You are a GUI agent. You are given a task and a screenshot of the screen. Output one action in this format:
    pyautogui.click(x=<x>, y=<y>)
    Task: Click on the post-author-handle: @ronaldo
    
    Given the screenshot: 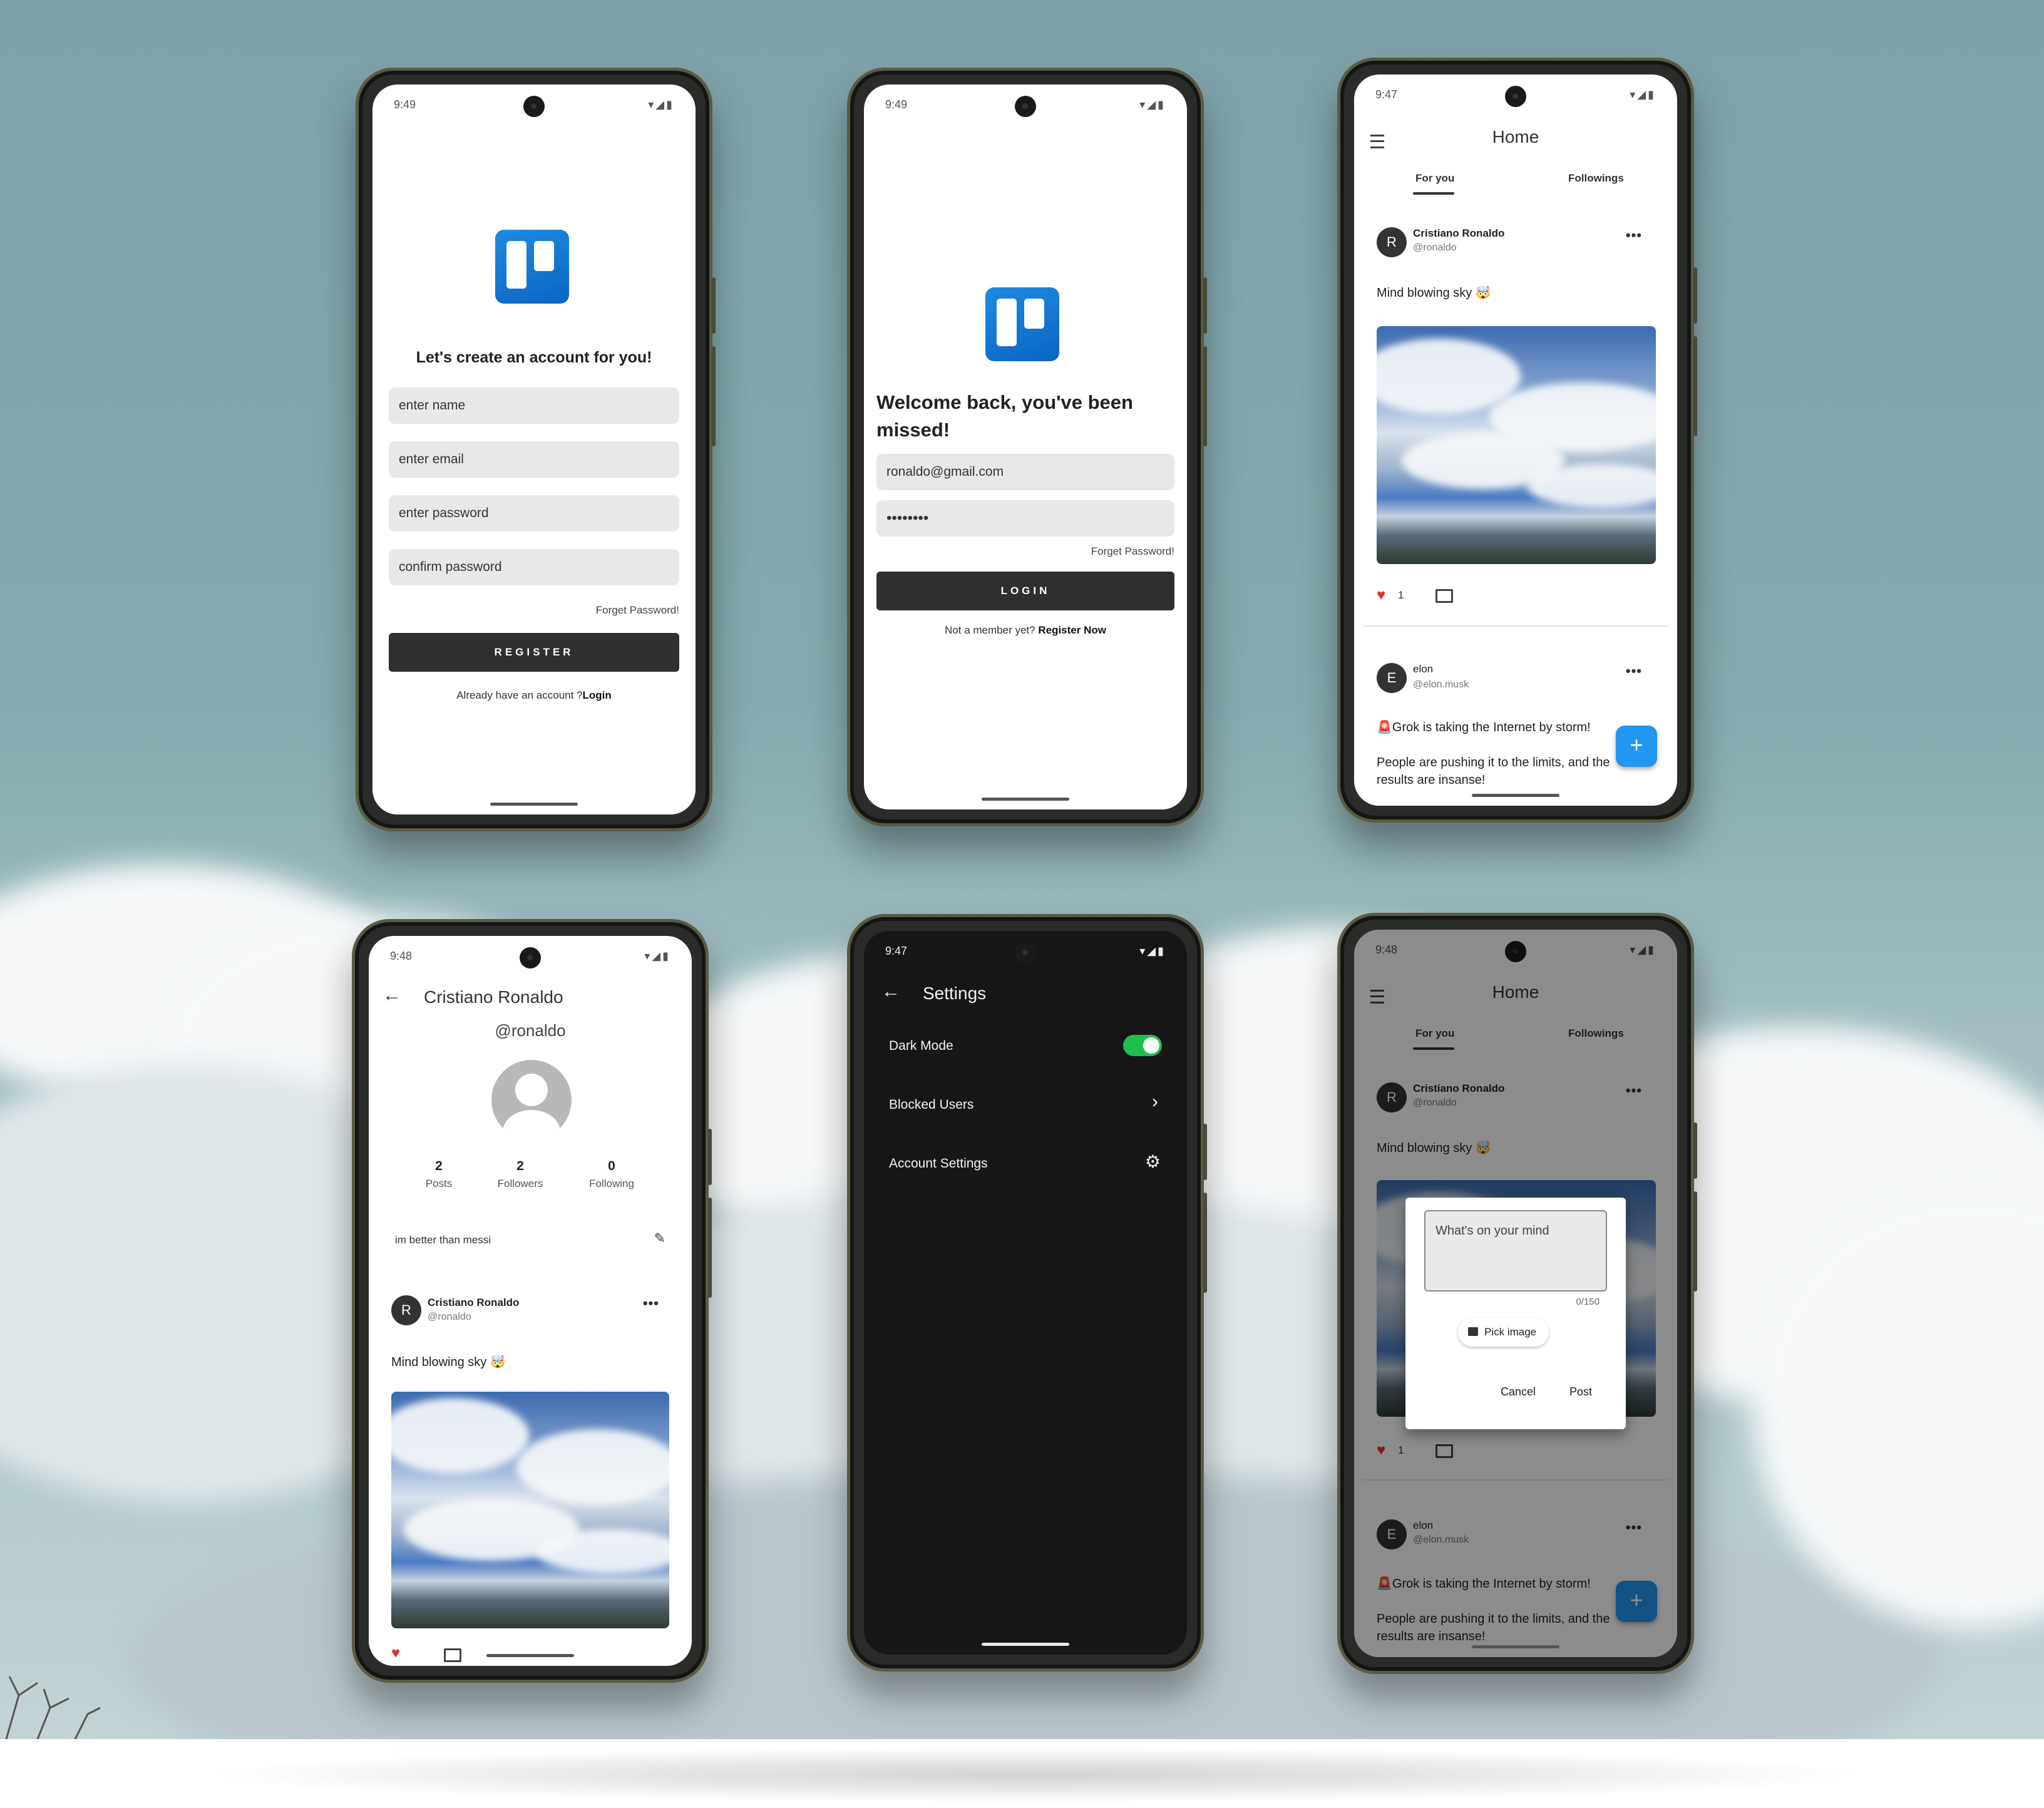 What is the action you would take?
    pyautogui.click(x=1435, y=247)
    